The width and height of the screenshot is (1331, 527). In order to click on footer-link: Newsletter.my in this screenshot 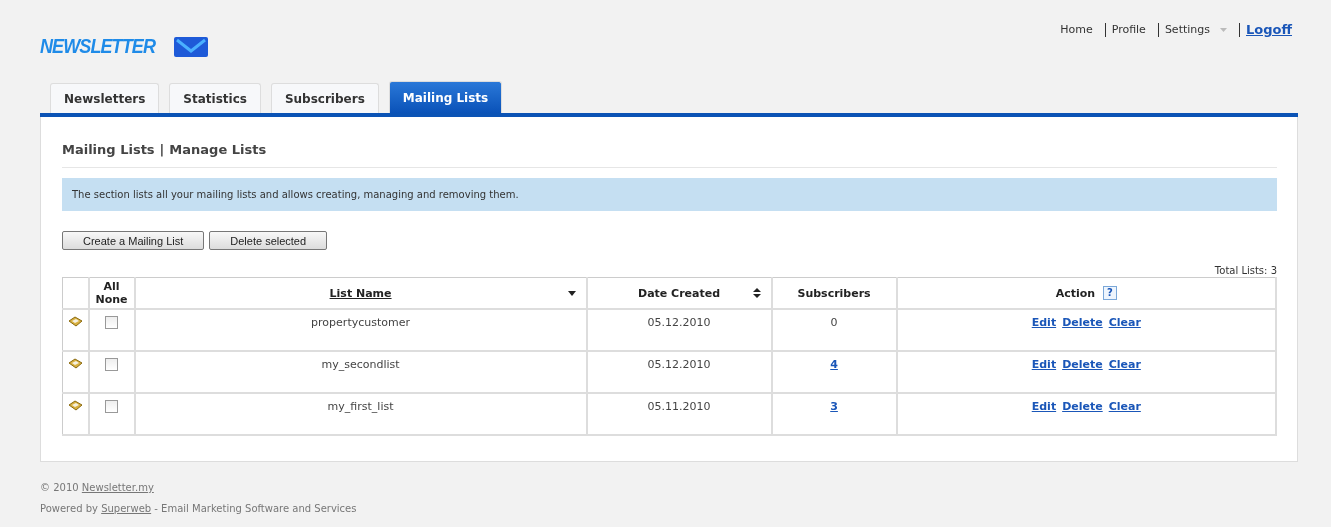, I will do `click(117, 487)`.